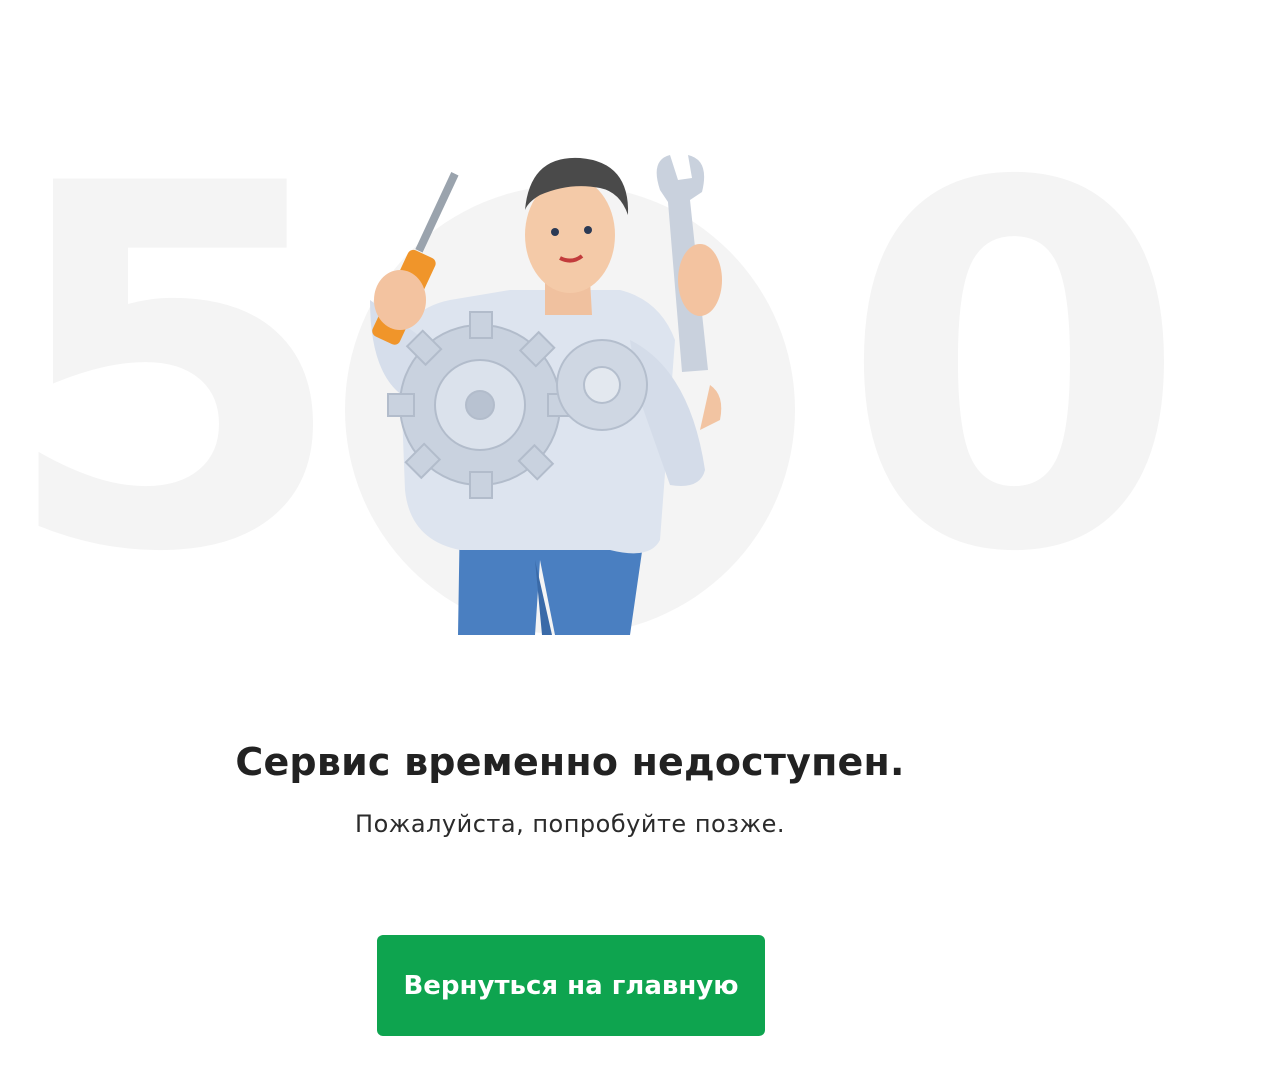  What do you see at coordinates (570, 824) in the screenshot?
I see `page-subtitle: Пожалуйста, попробуйте позже.` at bounding box center [570, 824].